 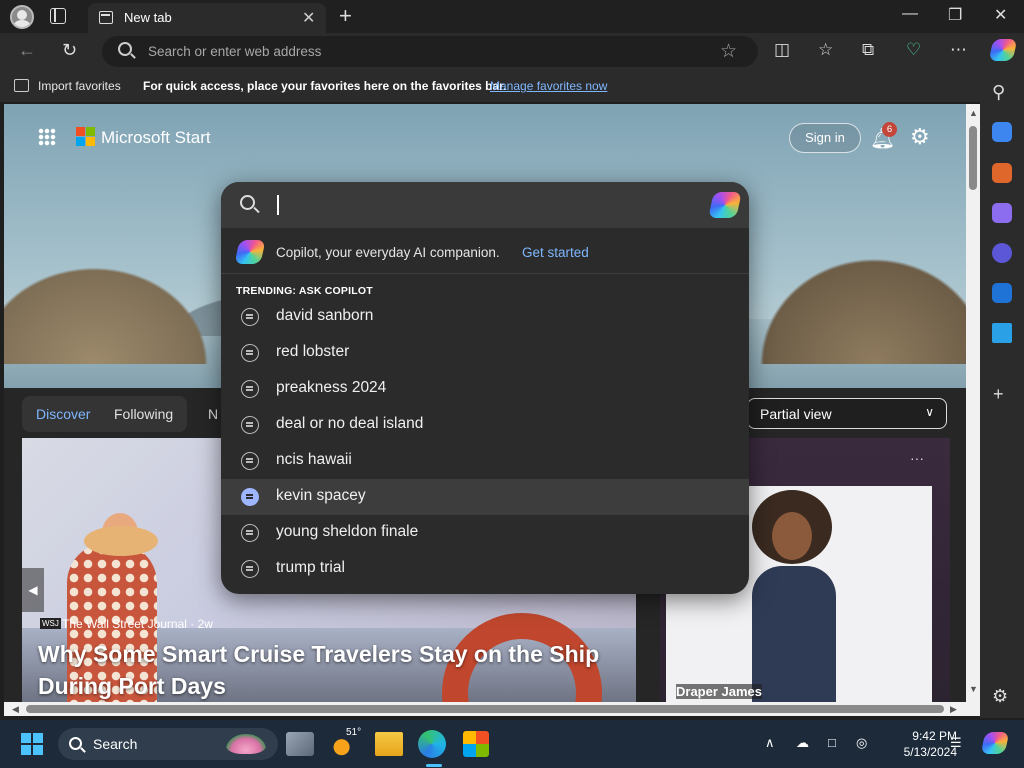 What do you see at coordinates (847, 413) in the screenshot?
I see `view-mode-select: Partial view ∨` at bounding box center [847, 413].